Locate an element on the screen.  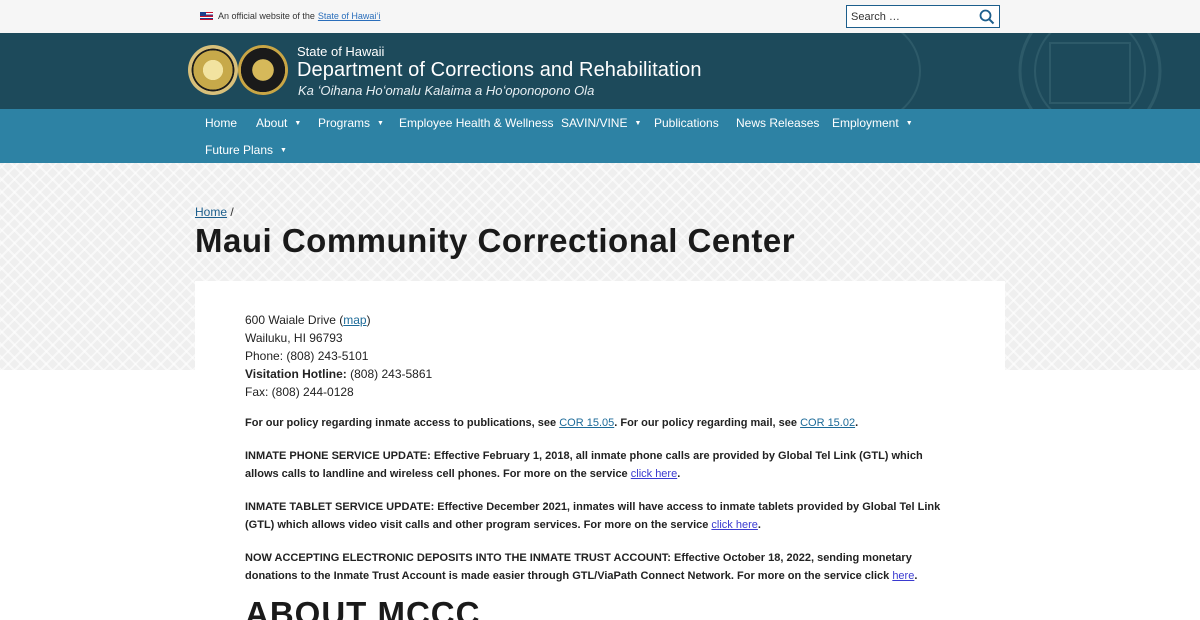
state-seal-logo is located at coordinates (213, 70).